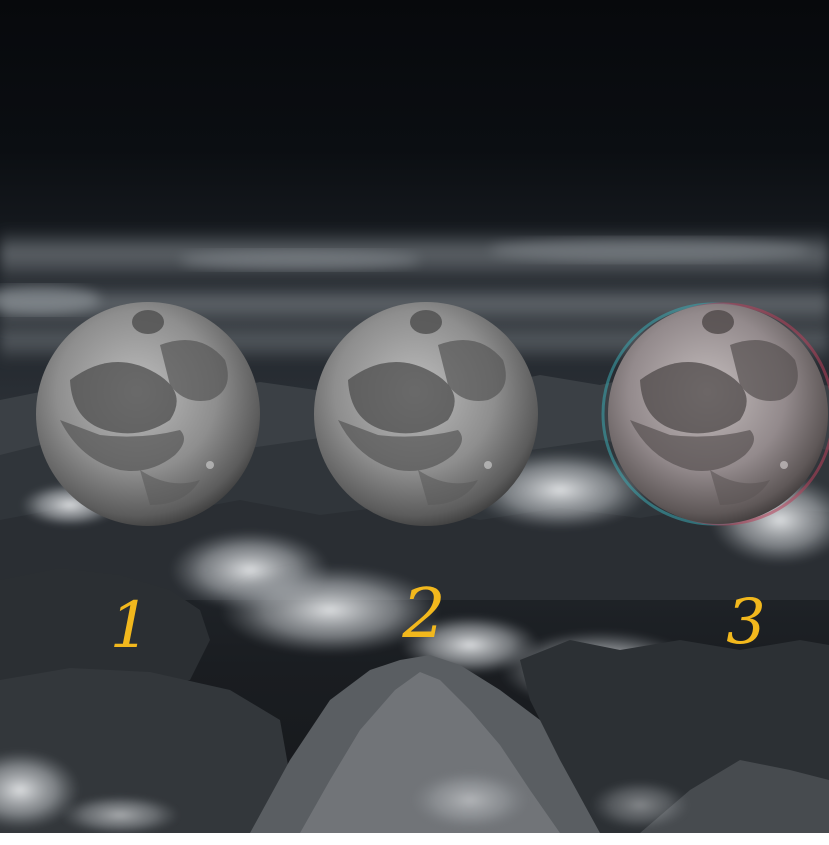  Describe the element at coordinates (414, 839) in the screenshot. I see `bottom-margin` at that location.